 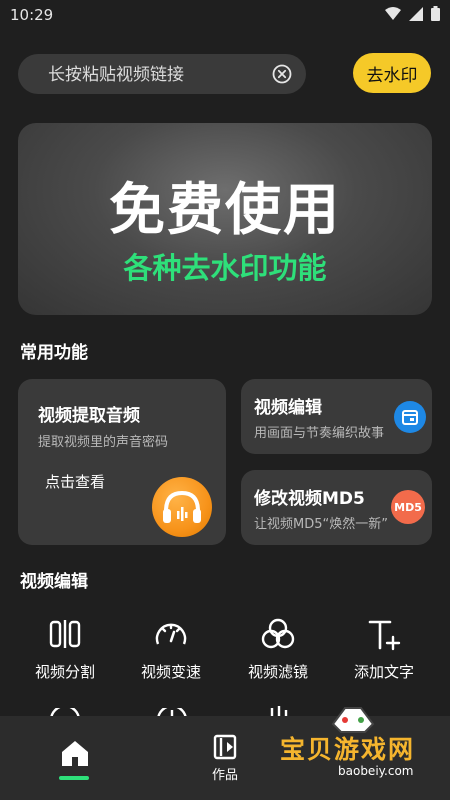 What do you see at coordinates (54, 353) in the screenshot?
I see `common-features-title: 常用功能` at bounding box center [54, 353].